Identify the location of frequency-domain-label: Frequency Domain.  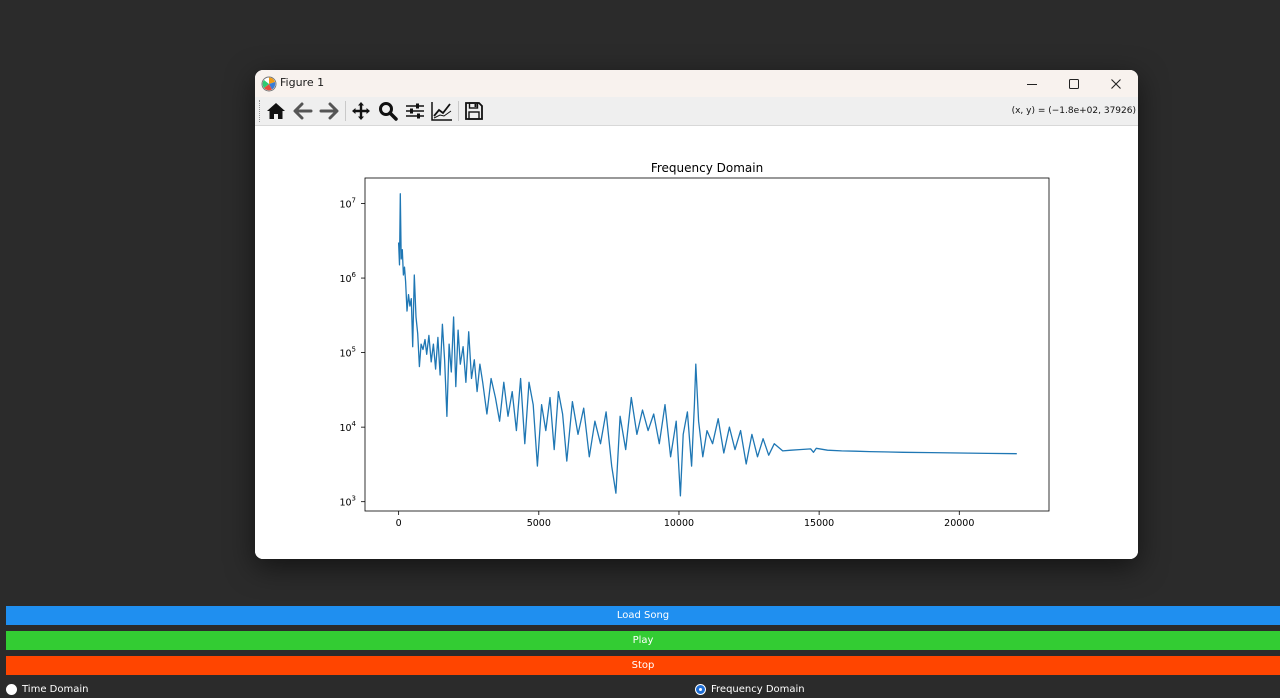
(758, 689).